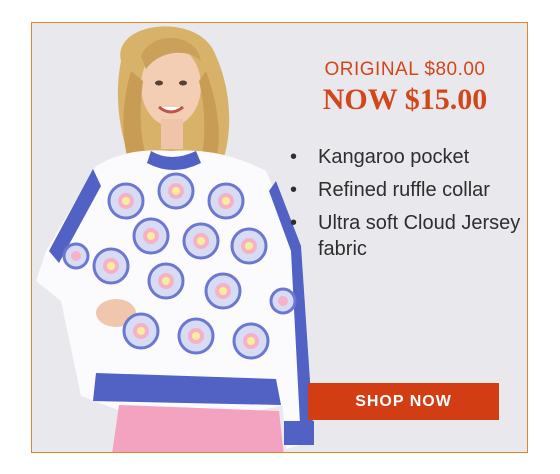 The image size is (560, 474). I want to click on feature-text: Refined ruffle collar, so click(404, 190).